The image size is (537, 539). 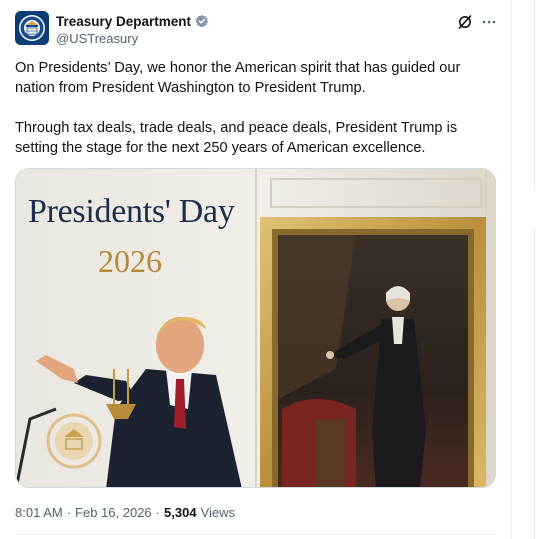 I want to click on treasury-seal-icon, so click(x=32, y=28).